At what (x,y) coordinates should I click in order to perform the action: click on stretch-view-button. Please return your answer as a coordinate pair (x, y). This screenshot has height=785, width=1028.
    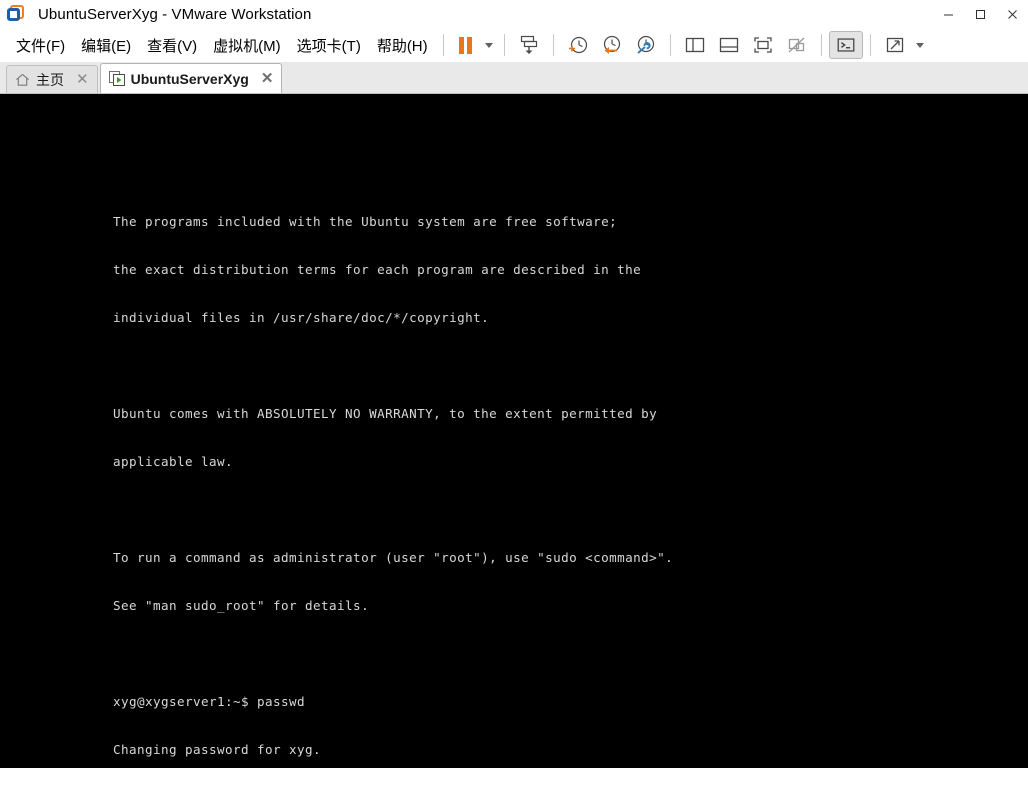
    Looking at the image, I should click on (895, 45).